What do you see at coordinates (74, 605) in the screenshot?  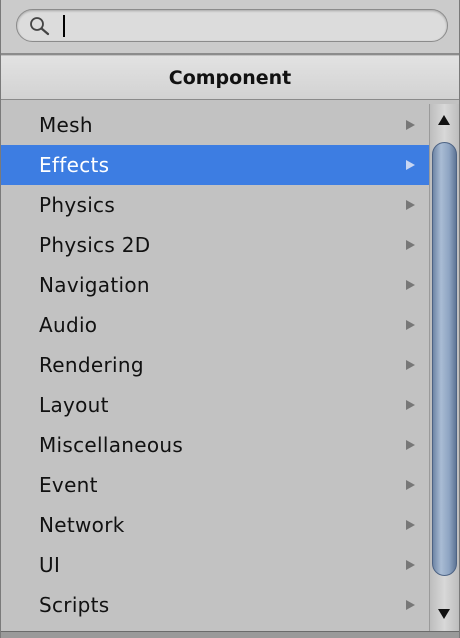 I see `menu-item-label: Scripts` at bounding box center [74, 605].